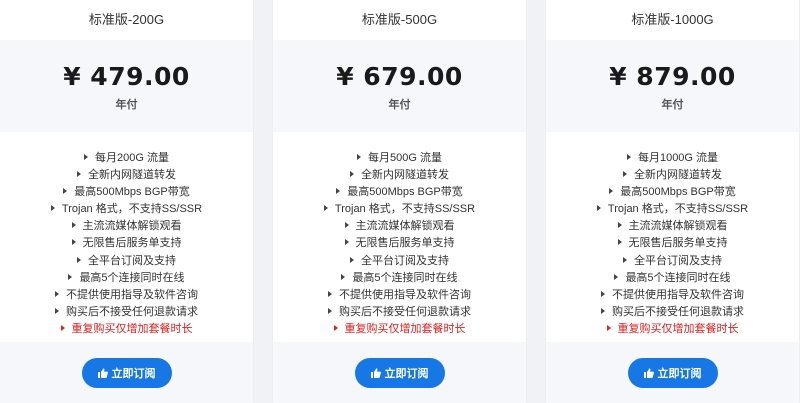 The image size is (800, 403). I want to click on price-section: ¥ 879.00 年付, so click(672, 86).